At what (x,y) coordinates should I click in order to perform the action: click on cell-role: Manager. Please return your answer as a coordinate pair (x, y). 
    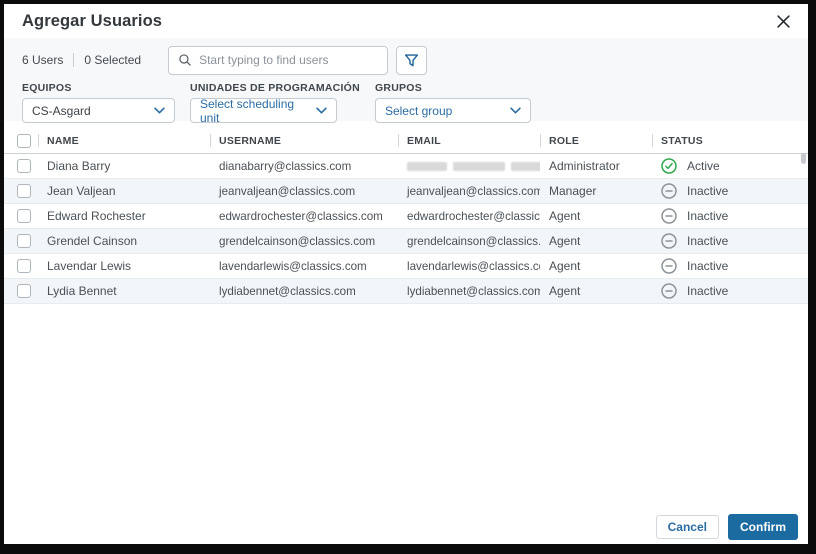
    Looking at the image, I should click on (573, 191).